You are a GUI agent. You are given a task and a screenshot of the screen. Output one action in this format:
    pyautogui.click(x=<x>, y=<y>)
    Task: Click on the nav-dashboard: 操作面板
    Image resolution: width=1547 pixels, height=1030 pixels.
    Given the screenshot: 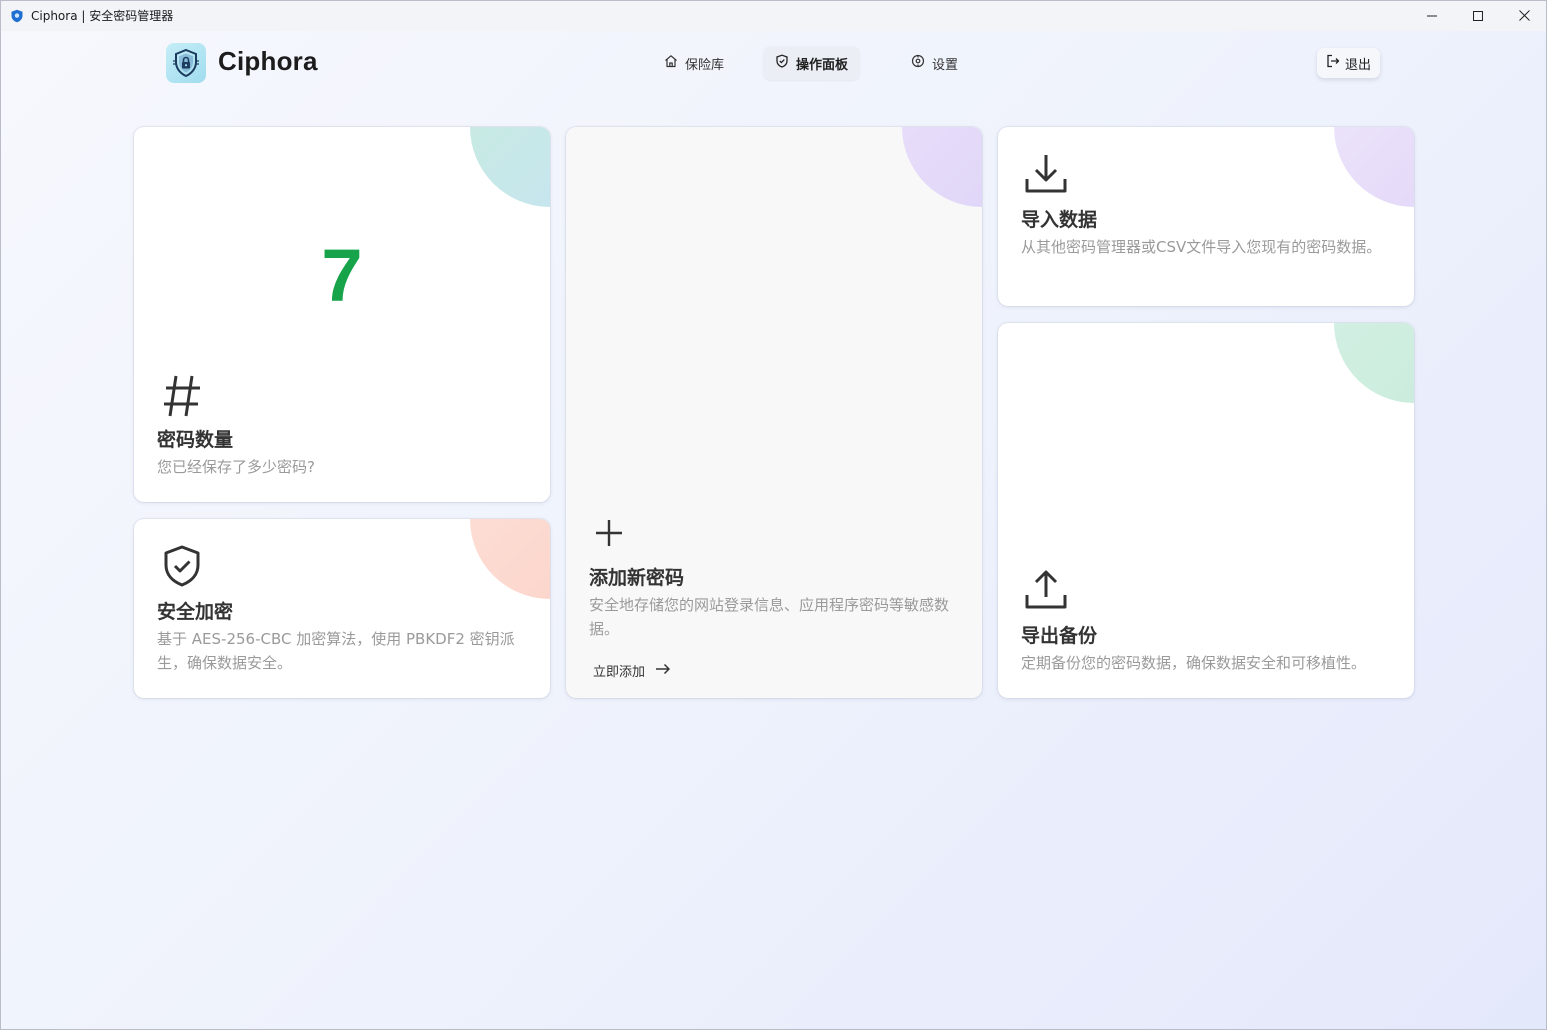 What is the action you would take?
    pyautogui.click(x=812, y=63)
    